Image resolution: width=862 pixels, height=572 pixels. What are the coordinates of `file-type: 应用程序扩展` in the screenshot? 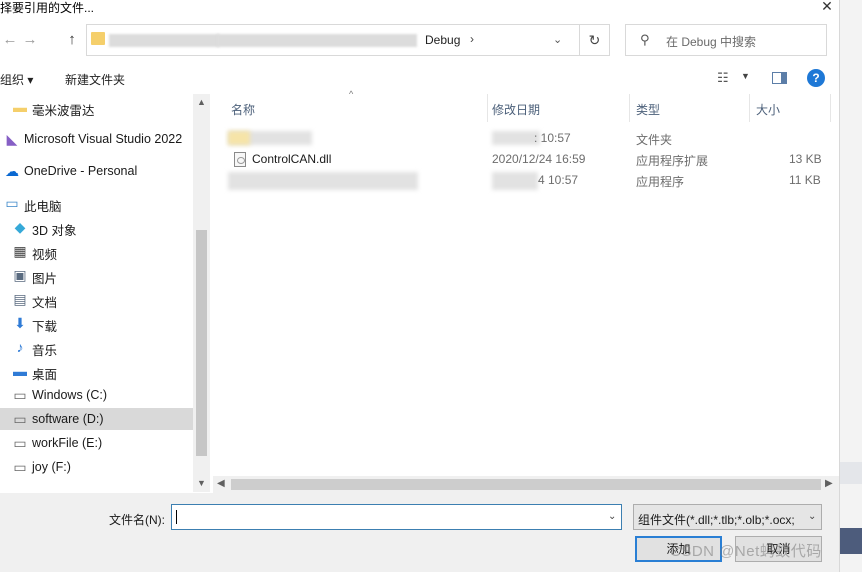 It's located at (672, 161).